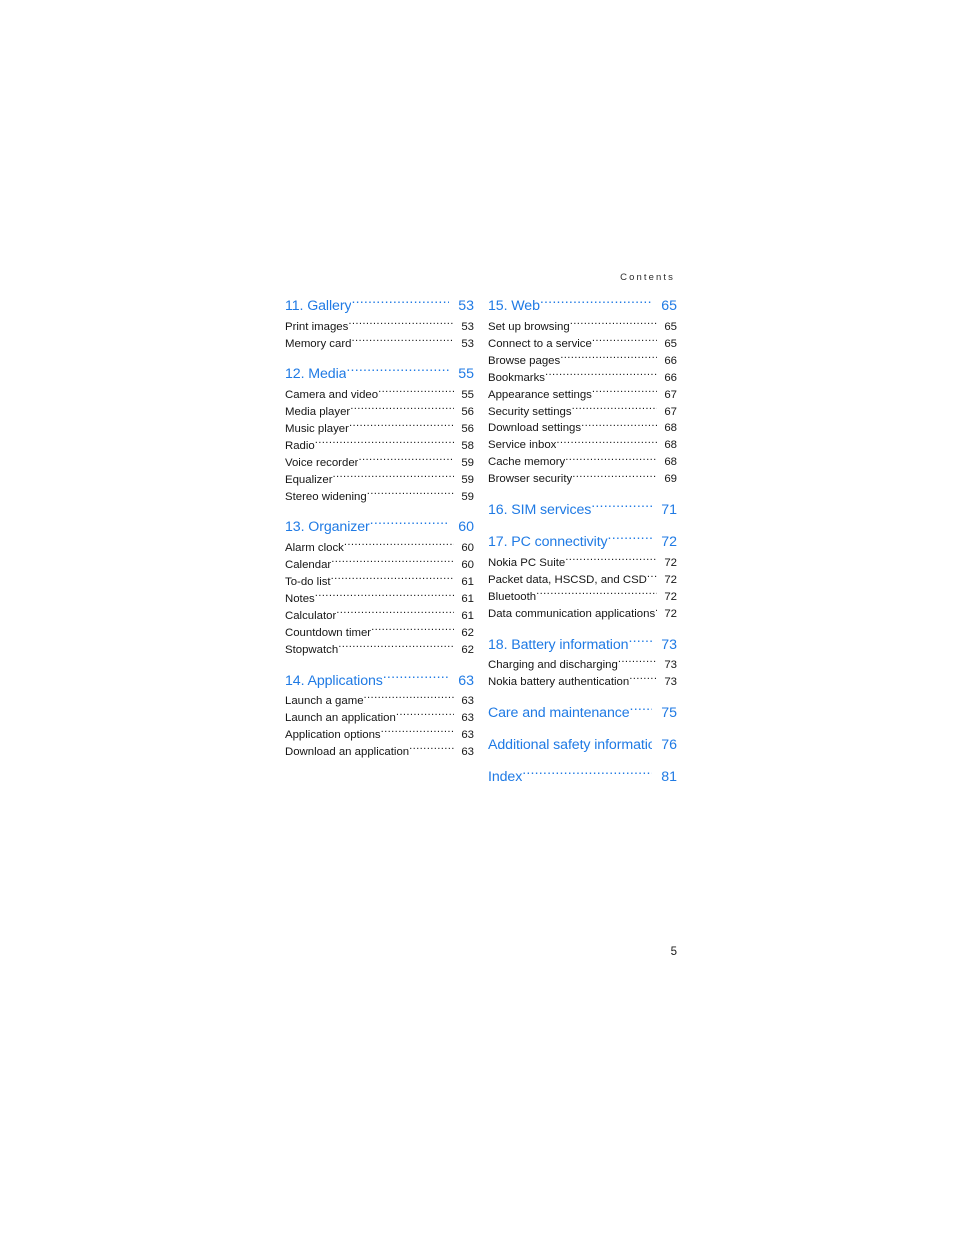 Image resolution: width=954 pixels, height=1235 pixels. Describe the element at coordinates (582, 665) in the screenshot. I see `toc-entry-charging-and-discharging: Charging and discharging 73` at that location.